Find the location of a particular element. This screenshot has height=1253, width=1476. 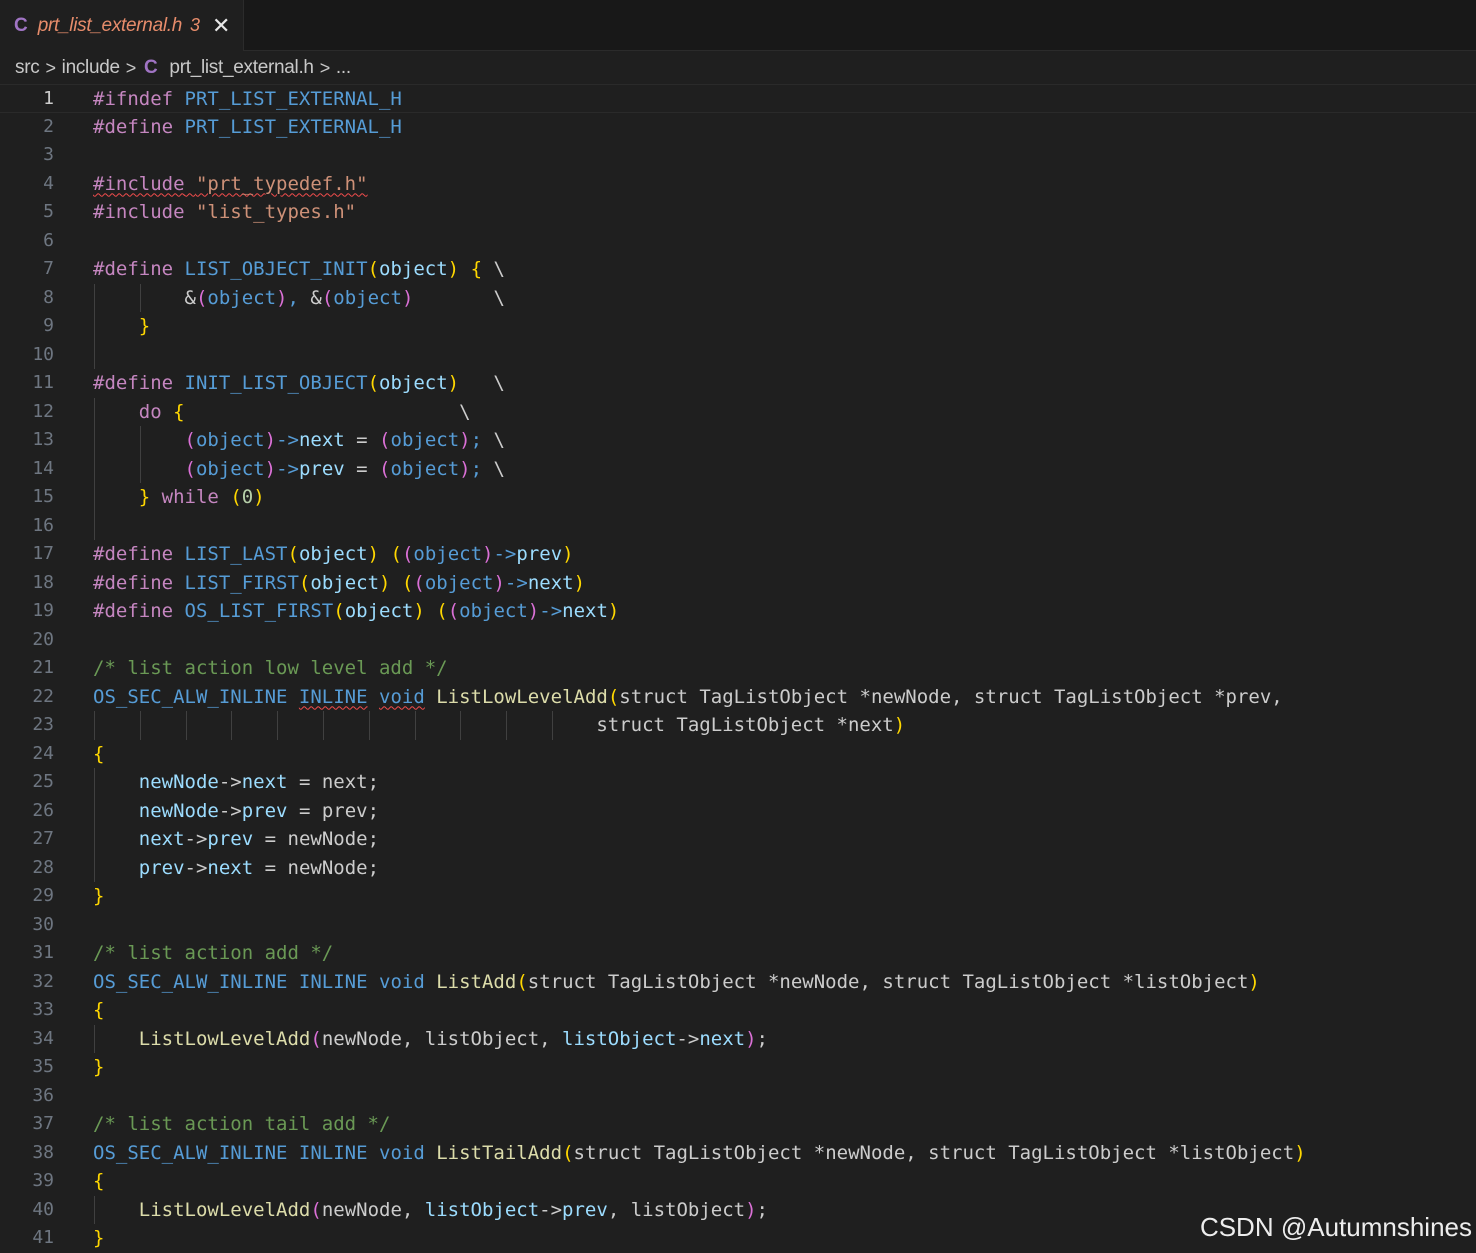

code-token: OS_LIST_FIRST is located at coordinates (259, 611).